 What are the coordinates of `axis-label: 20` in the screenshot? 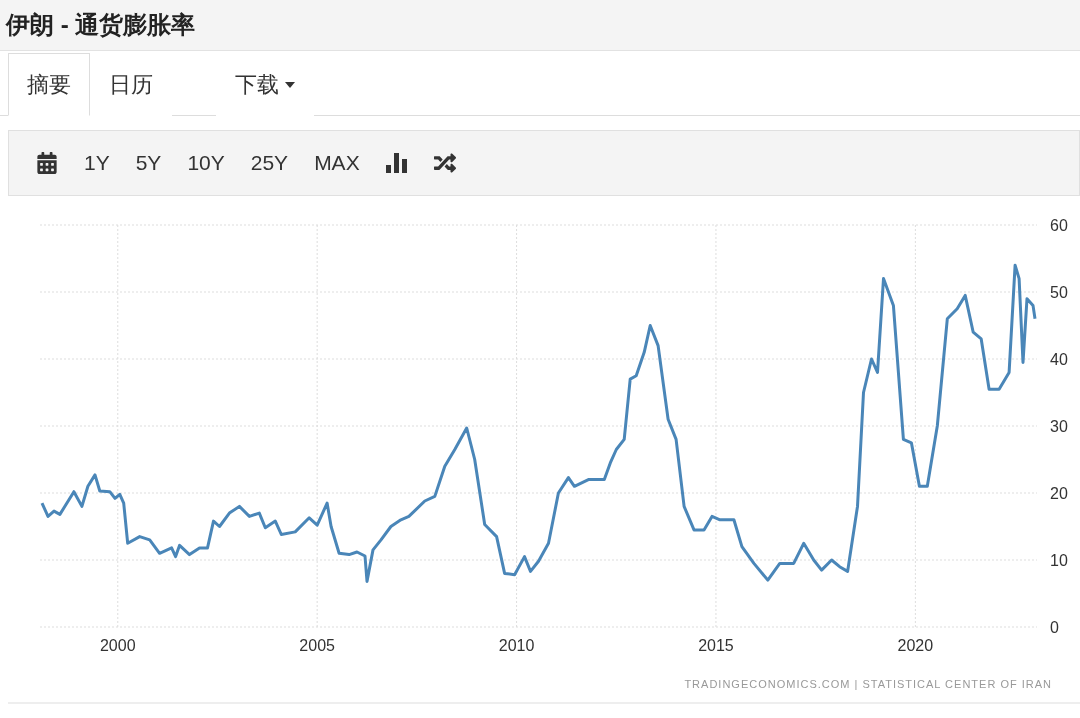 It's located at (1059, 493).